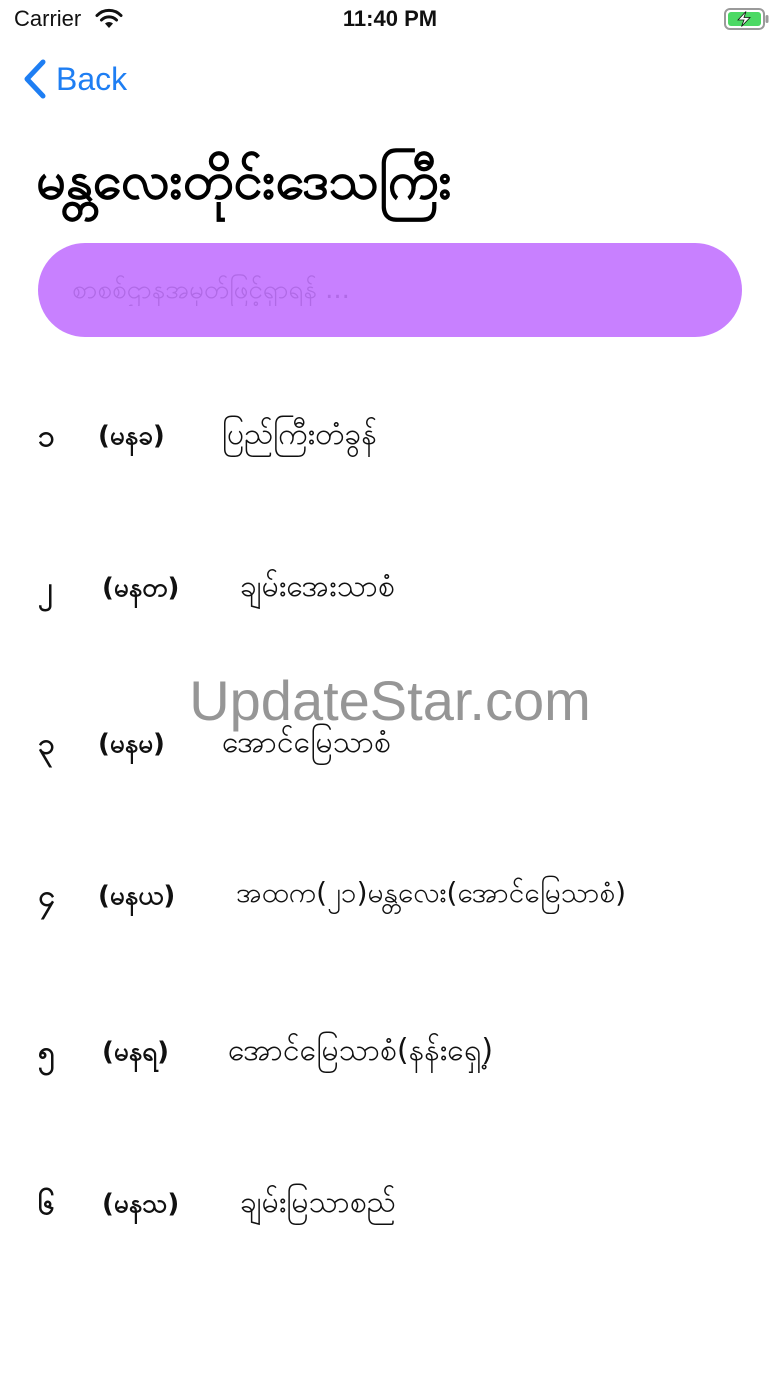  What do you see at coordinates (431, 892) in the screenshot?
I see `item-name: အထက(၂၁)မန္တလေး(အောင်မြေသာစံ)` at bounding box center [431, 892].